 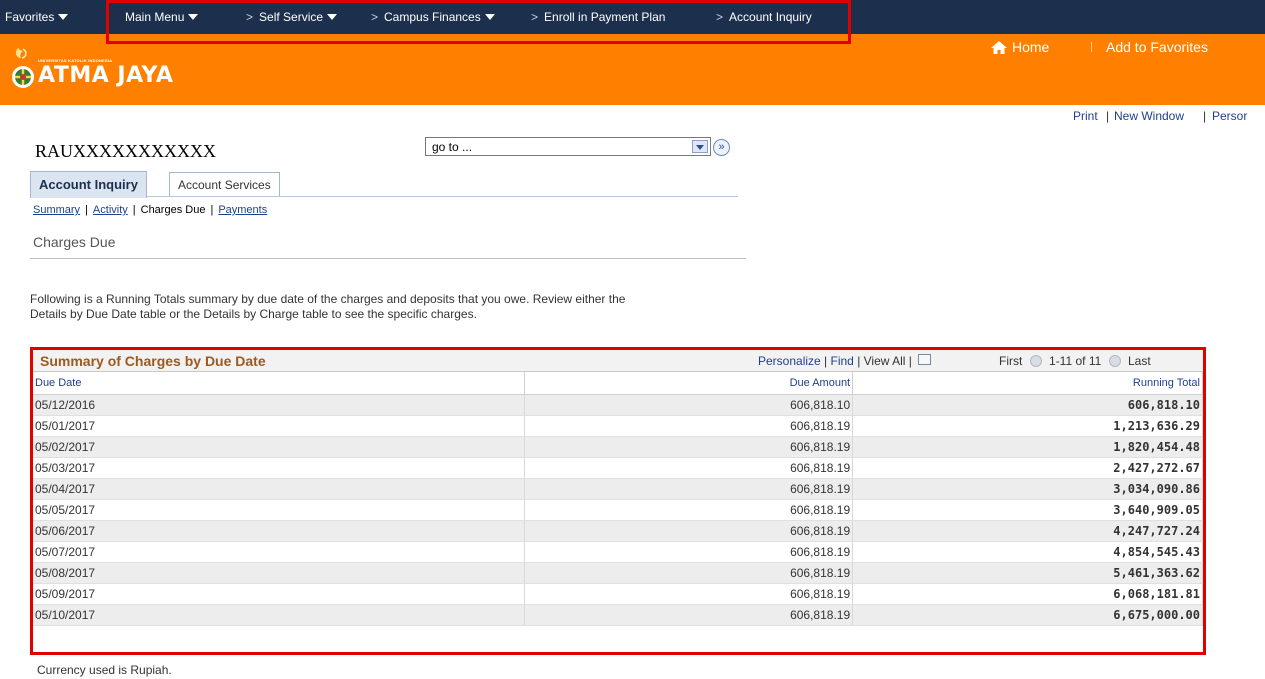 What do you see at coordinates (1114, 360) in the screenshot?
I see `next-arrow-icon` at bounding box center [1114, 360].